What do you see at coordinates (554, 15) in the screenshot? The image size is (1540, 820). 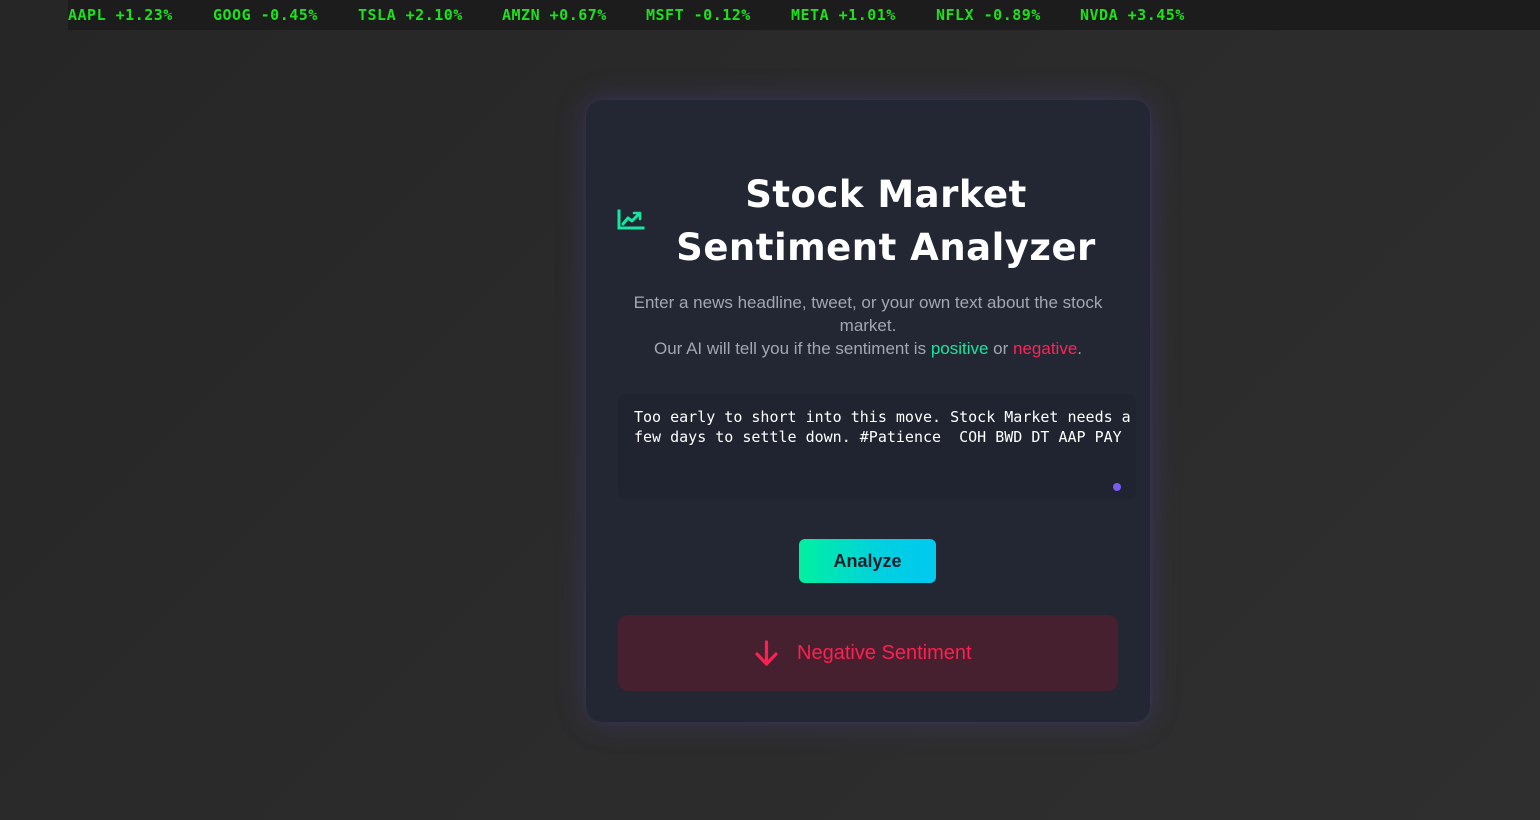 I see `ticker-item-amzn: AMZN +0.67%` at bounding box center [554, 15].